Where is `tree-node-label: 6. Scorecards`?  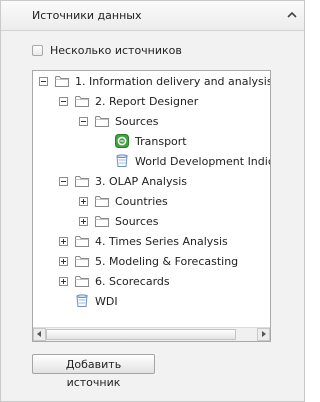
tree-node-label: 6. Scorecards is located at coordinates (132, 281).